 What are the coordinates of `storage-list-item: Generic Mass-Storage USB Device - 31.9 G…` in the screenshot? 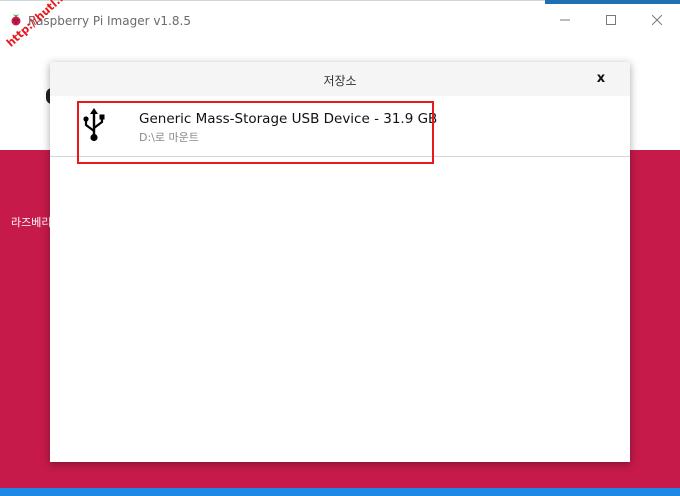 It's located at (340, 126).